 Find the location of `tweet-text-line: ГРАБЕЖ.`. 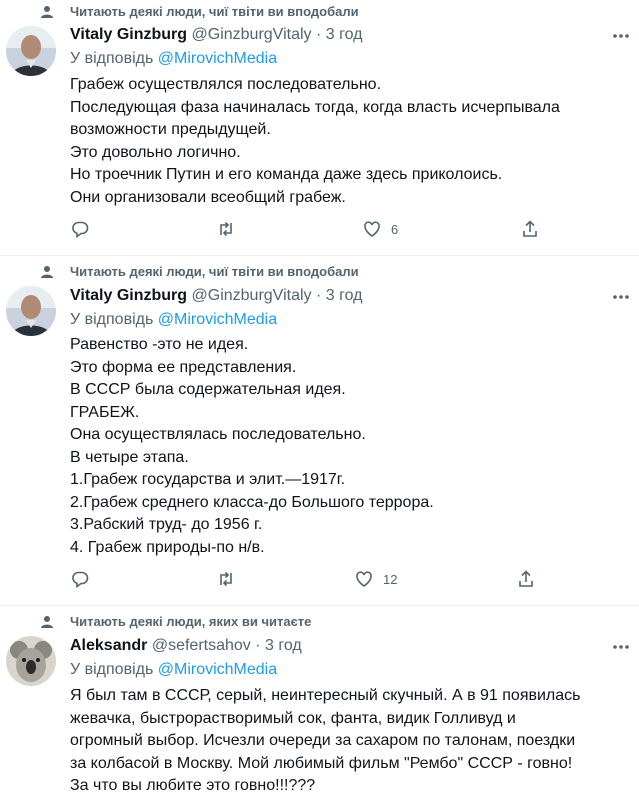

tweet-text-line: ГРАБЕЖ. is located at coordinates (105, 412).